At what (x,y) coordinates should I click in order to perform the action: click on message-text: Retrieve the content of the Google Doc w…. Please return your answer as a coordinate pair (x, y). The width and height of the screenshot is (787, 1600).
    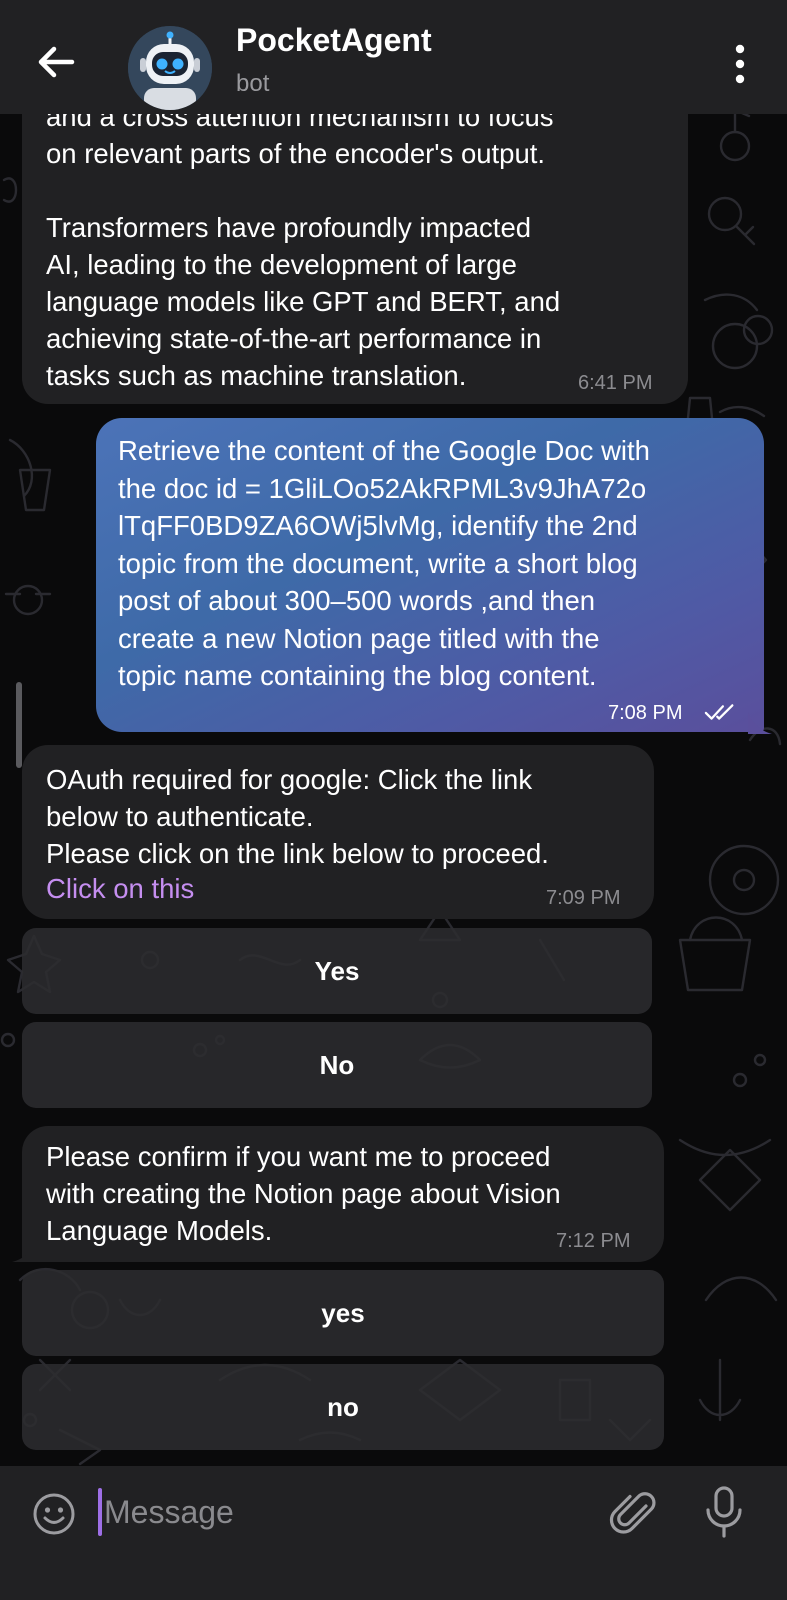
    Looking at the image, I should click on (384, 563).